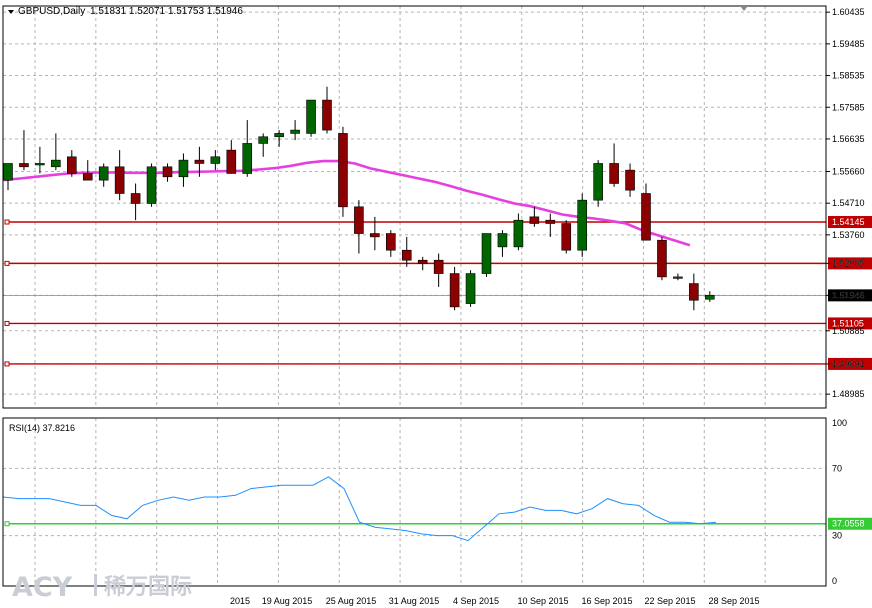  Describe the element at coordinates (848, 222) in the screenshot. I see `level-price-label: 1.54145` at that location.